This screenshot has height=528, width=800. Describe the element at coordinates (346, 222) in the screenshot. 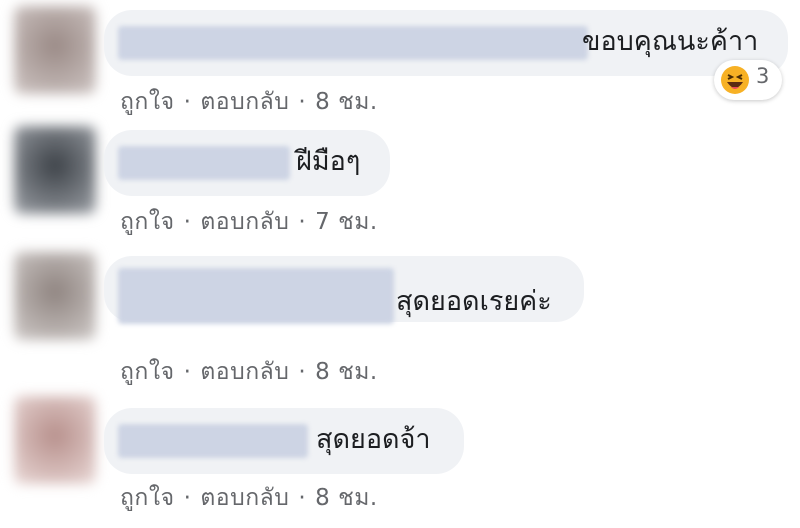

I see `timestamp: 7 ชม.` at that location.